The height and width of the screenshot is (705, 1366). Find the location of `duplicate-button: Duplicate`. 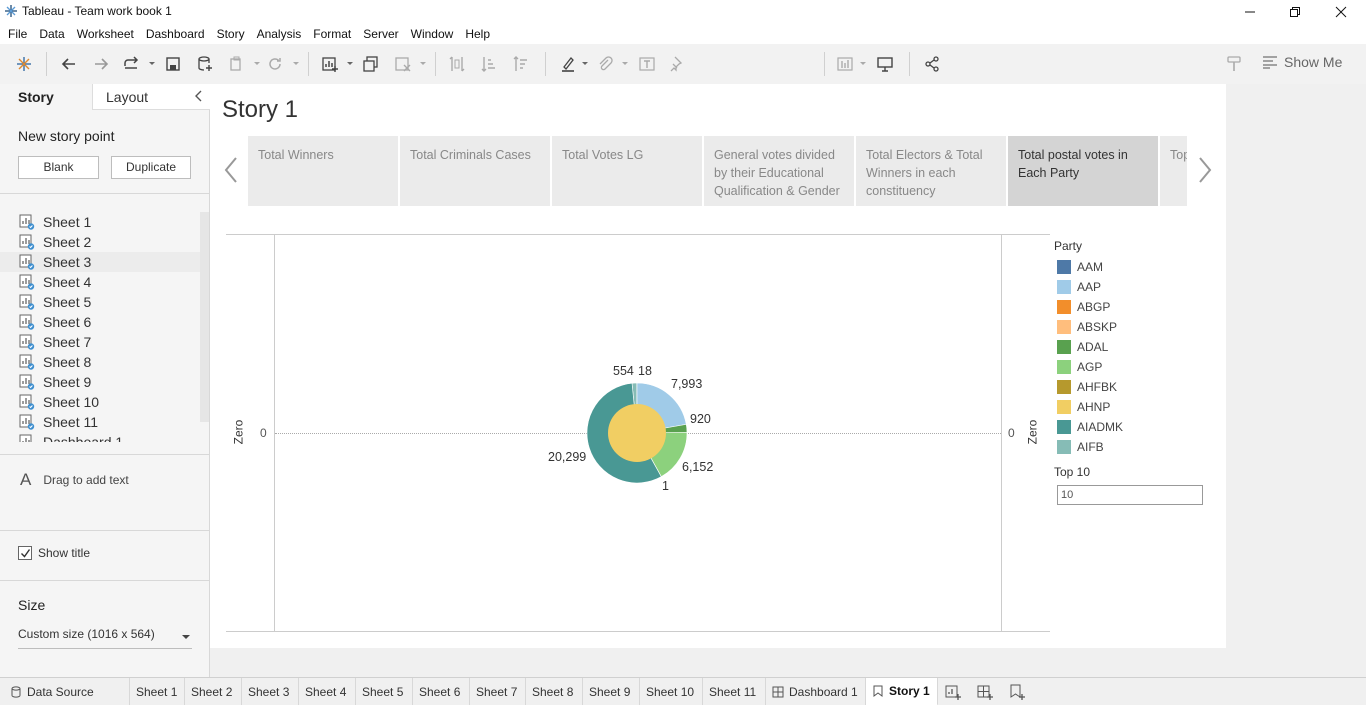

duplicate-button: Duplicate is located at coordinates (151, 167).